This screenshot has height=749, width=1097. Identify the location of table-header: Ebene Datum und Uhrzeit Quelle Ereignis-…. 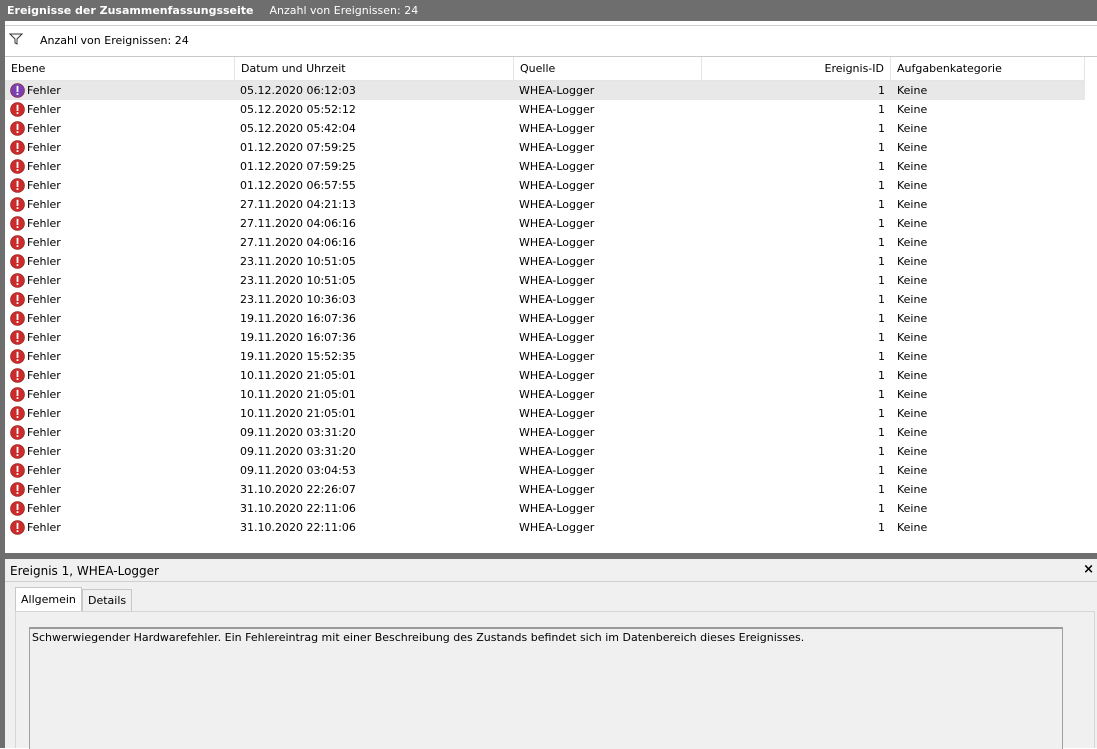
(545, 69).